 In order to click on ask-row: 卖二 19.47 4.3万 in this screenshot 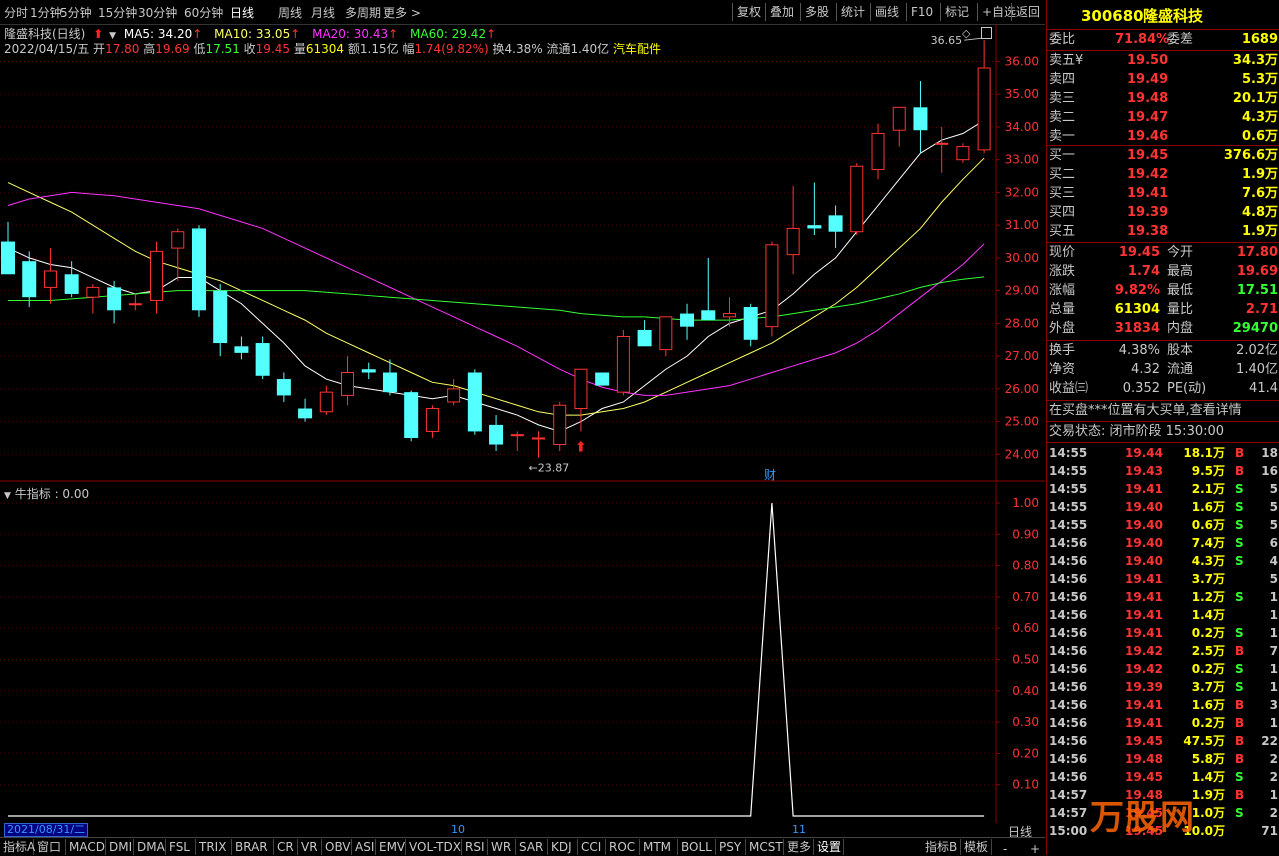, I will do `click(1163, 118)`.